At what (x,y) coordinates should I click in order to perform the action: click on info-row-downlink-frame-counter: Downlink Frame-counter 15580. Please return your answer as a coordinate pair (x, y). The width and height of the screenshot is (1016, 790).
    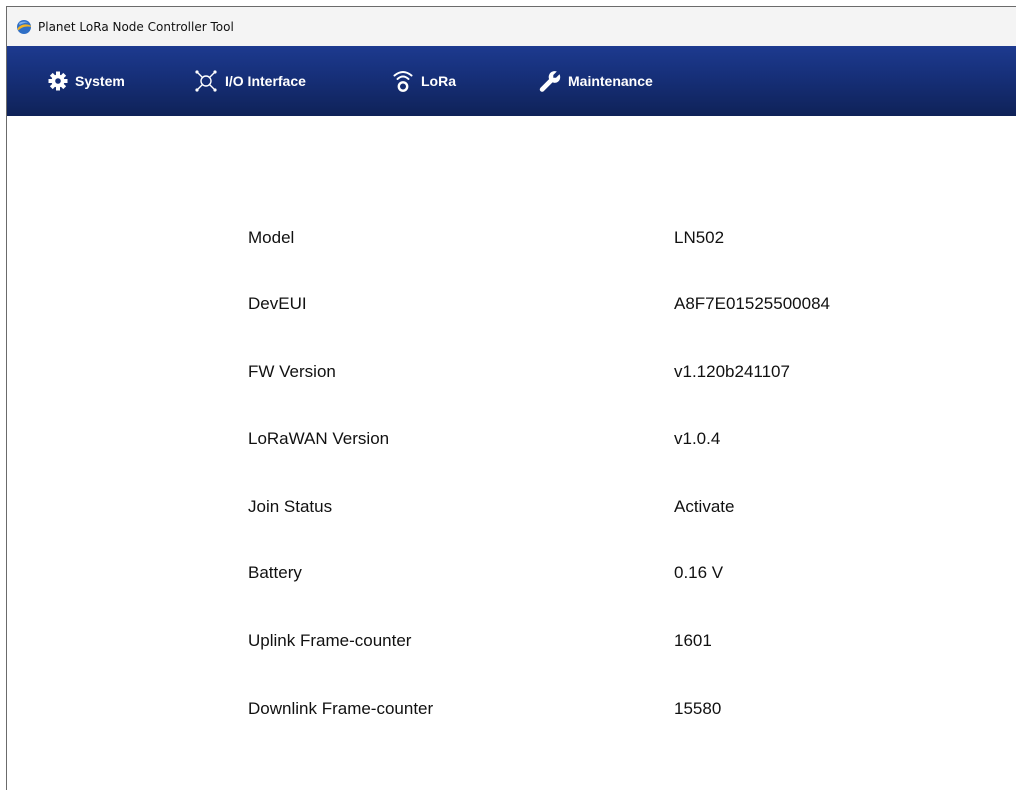
    Looking at the image, I should click on (511, 711).